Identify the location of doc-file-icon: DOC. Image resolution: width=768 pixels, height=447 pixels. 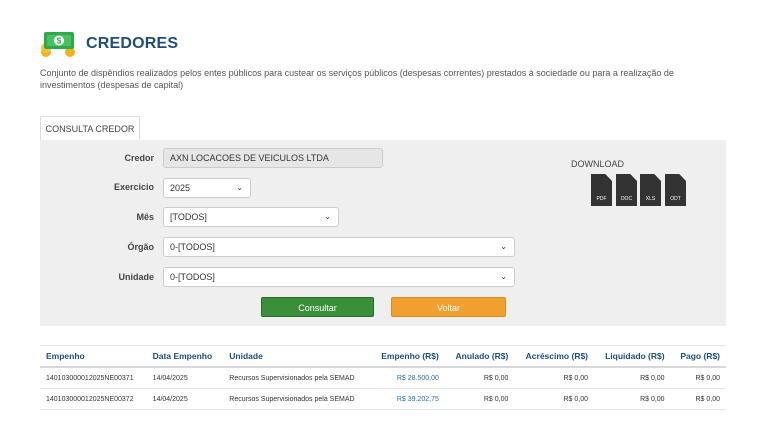
(626, 190).